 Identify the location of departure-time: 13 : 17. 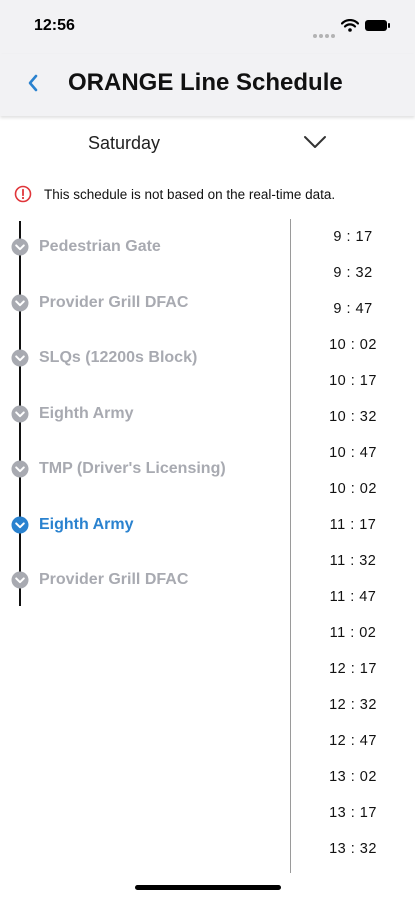
(353, 813).